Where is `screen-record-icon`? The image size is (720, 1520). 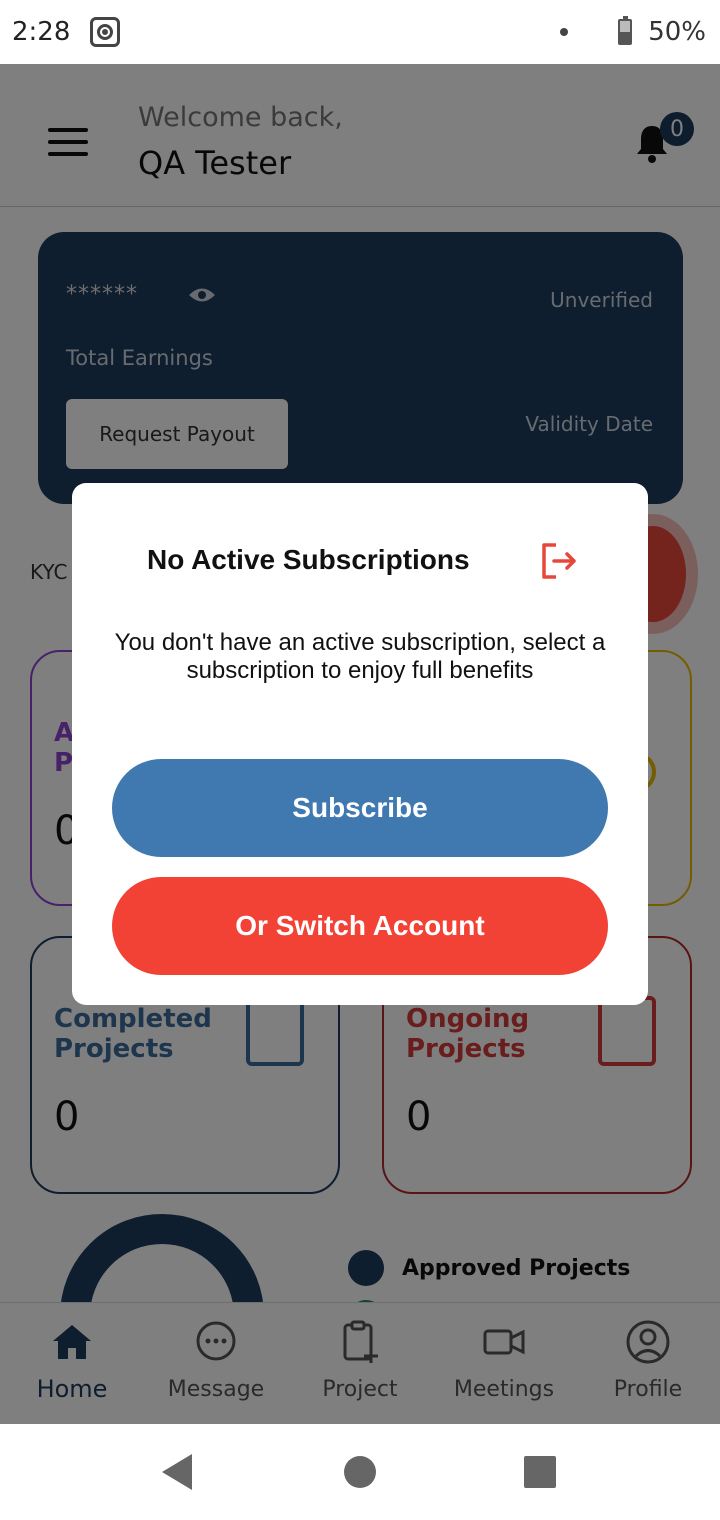
screen-record-icon is located at coordinates (105, 32).